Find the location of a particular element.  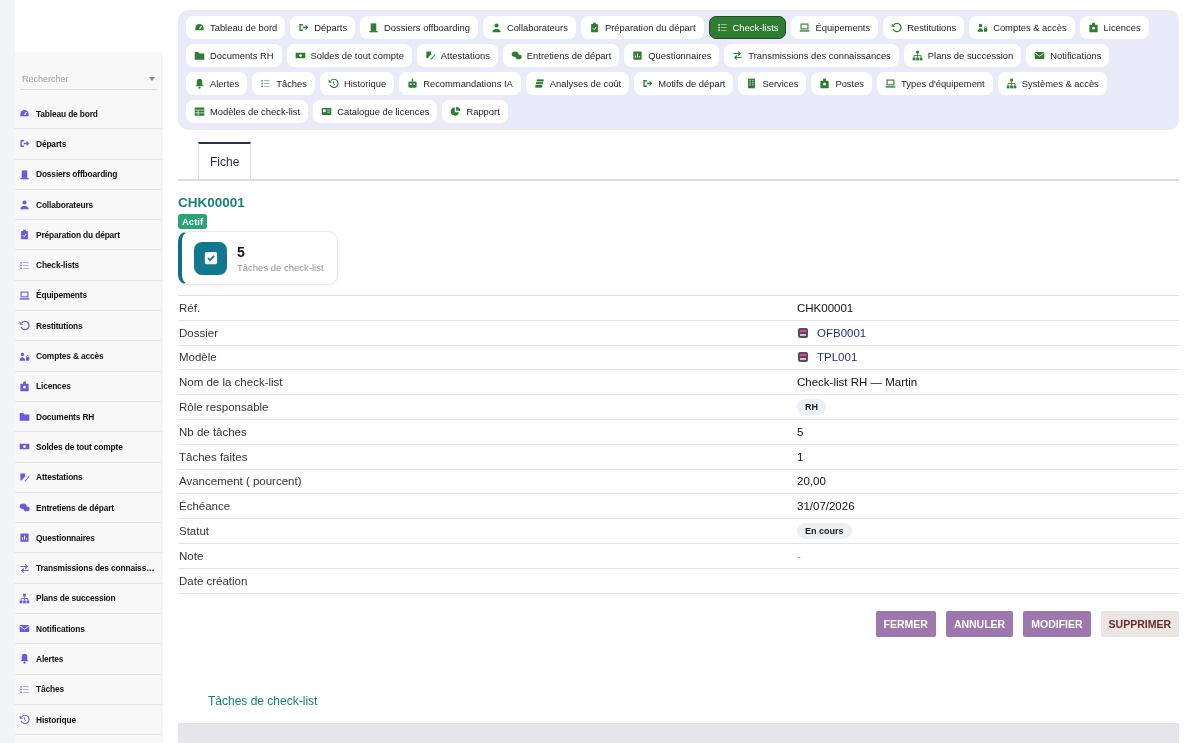

nav-chip: Transmissions des connaissances is located at coordinates (811, 55).